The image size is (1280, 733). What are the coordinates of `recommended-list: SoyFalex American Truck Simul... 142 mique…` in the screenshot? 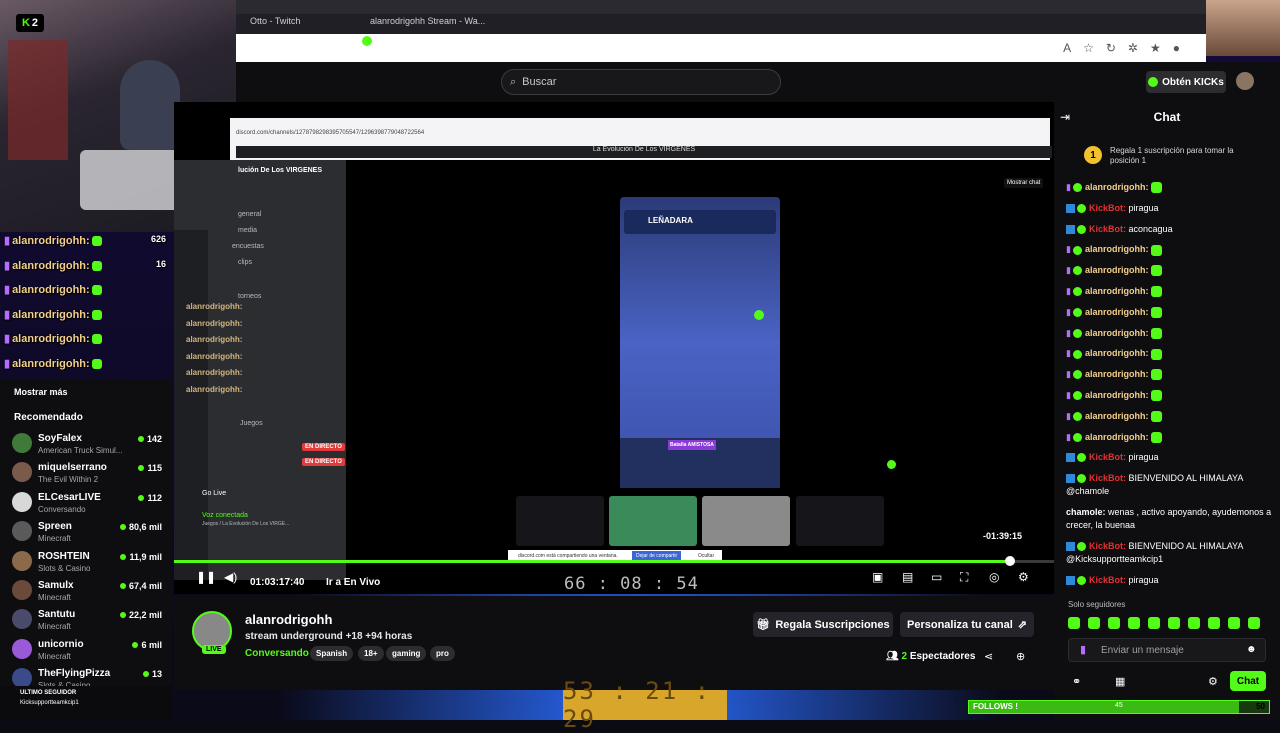 It's located at (92, 562).